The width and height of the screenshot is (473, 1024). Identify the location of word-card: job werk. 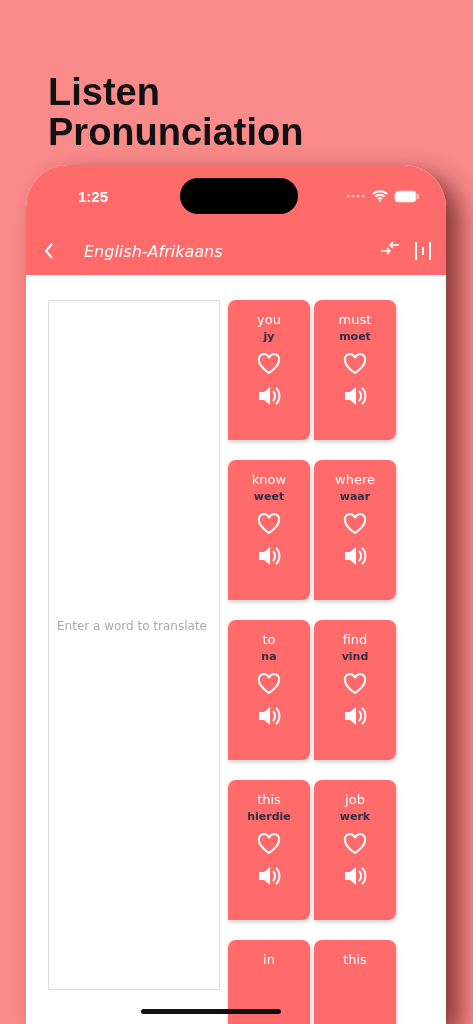
(355, 850).